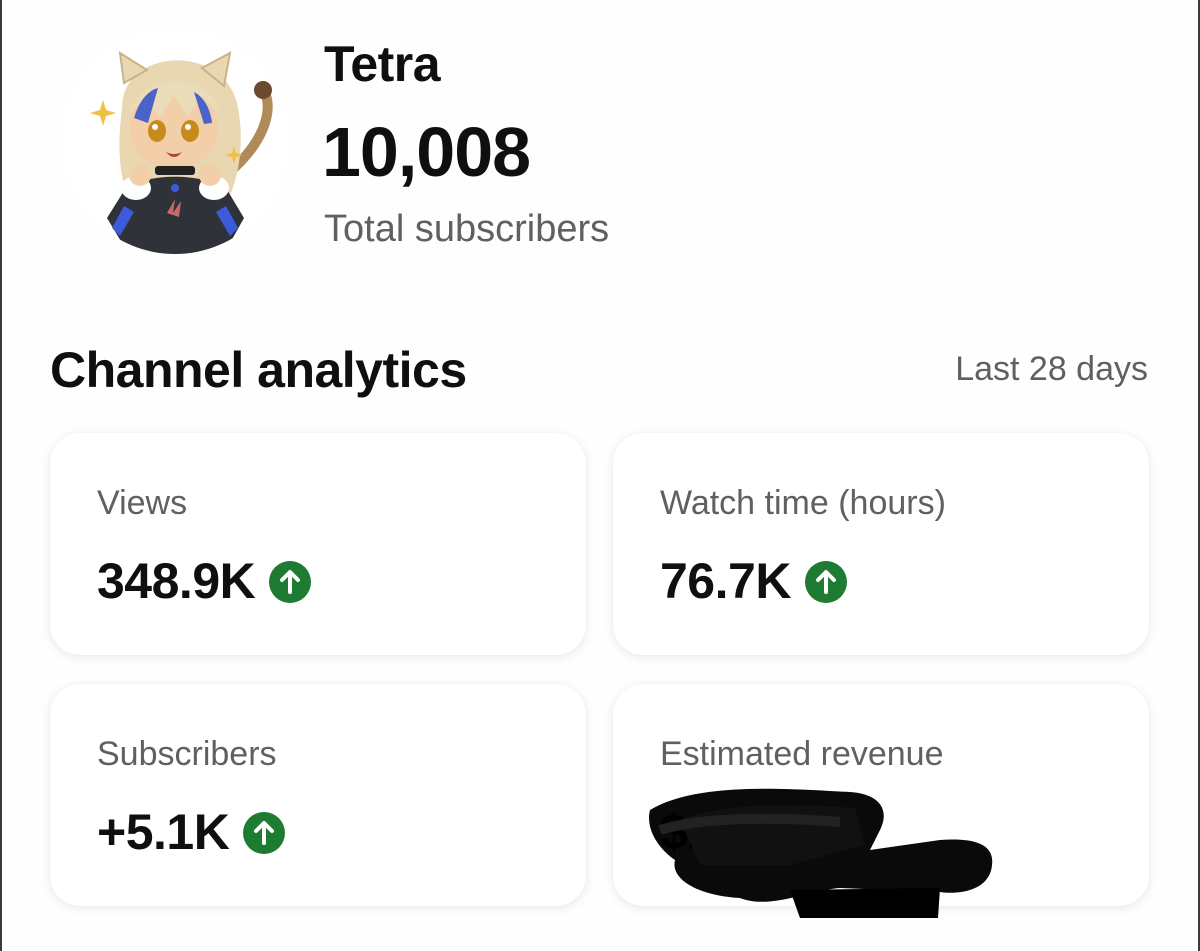 The height and width of the screenshot is (951, 1200). What do you see at coordinates (1, 475) in the screenshot?
I see `screen-edge-left` at bounding box center [1, 475].